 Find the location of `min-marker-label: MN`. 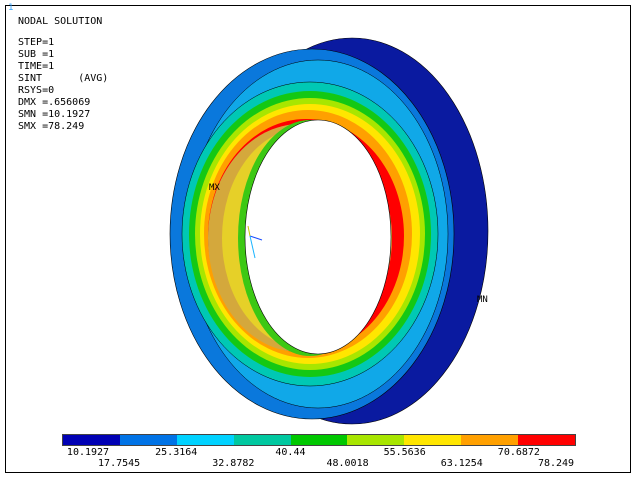

min-marker-label: MN is located at coordinates (482, 300).